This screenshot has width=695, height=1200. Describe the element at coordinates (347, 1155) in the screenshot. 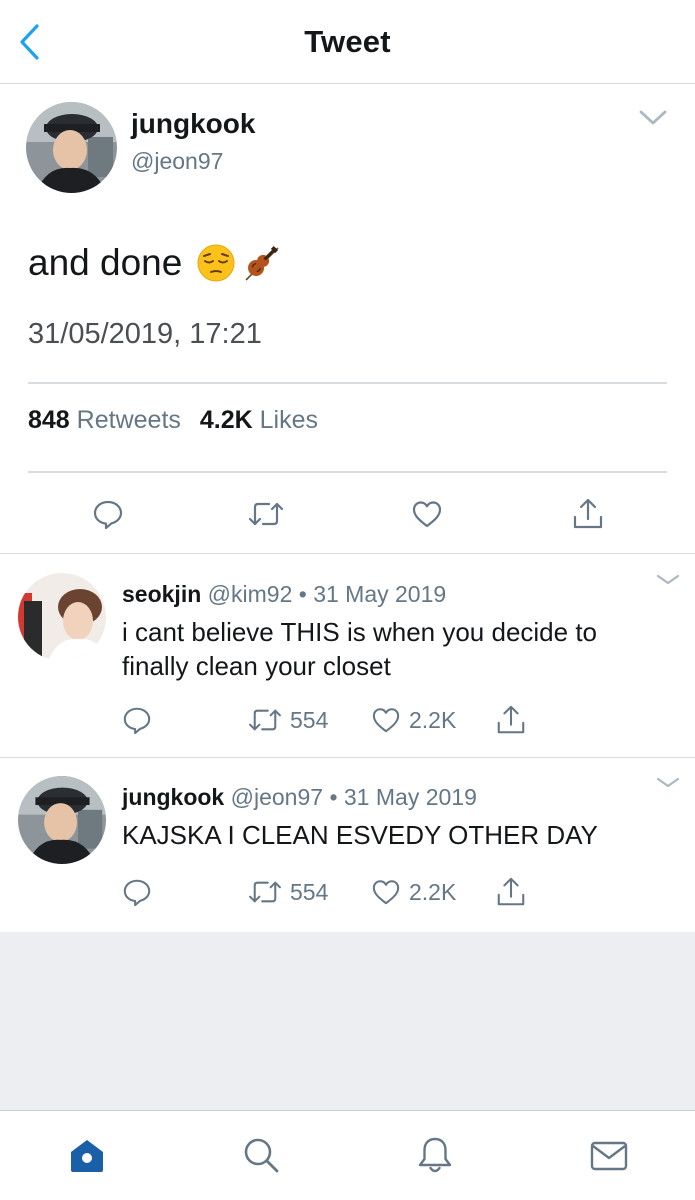

I see `tab-bar` at that location.